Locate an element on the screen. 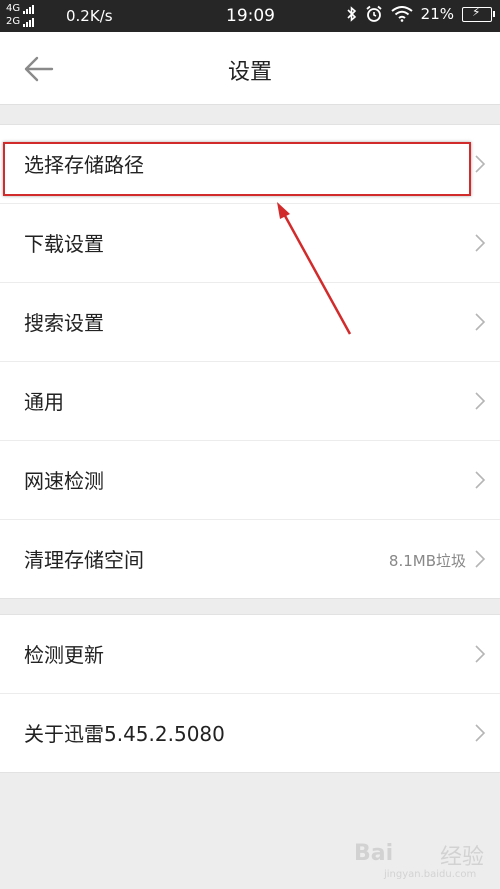  clock: 19:09 is located at coordinates (250, 16).